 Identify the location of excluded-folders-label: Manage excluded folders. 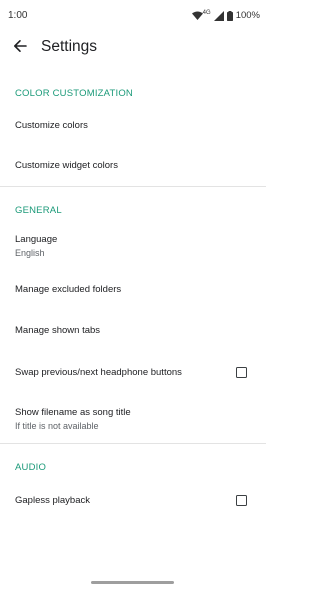
(68, 289).